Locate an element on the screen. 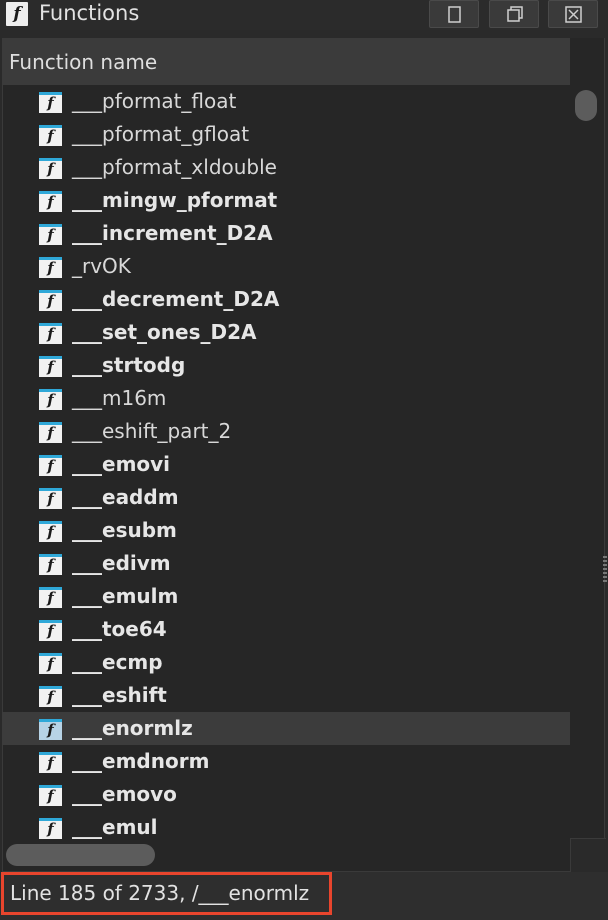 This screenshot has width=608, height=920. close-button is located at coordinates (573, 14).